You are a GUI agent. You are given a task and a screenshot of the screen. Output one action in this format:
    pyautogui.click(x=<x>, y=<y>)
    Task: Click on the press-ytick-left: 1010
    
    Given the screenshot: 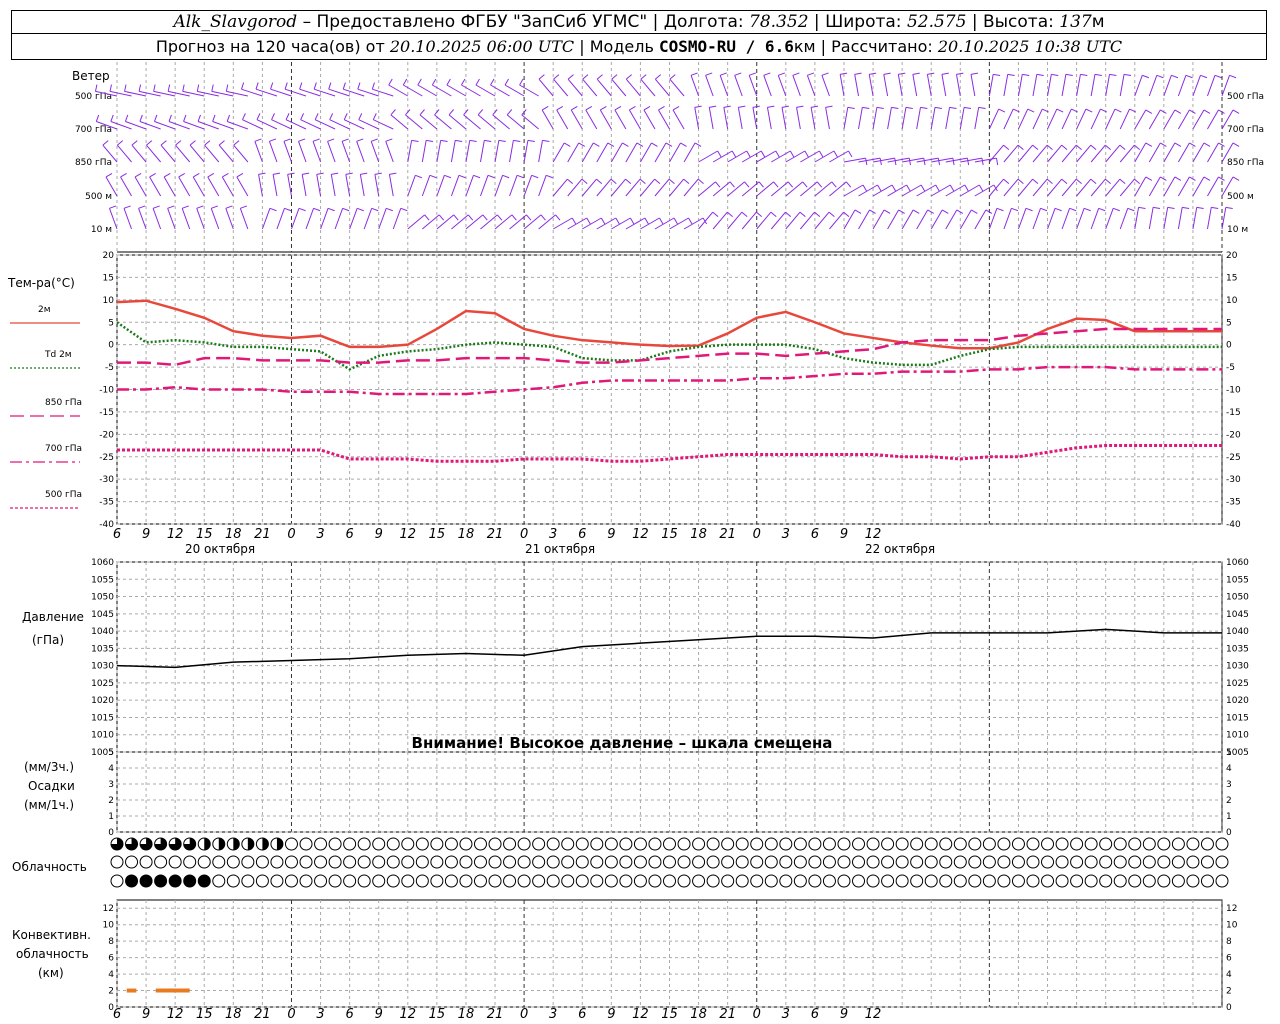 What is the action you would take?
    pyautogui.click(x=102, y=736)
    